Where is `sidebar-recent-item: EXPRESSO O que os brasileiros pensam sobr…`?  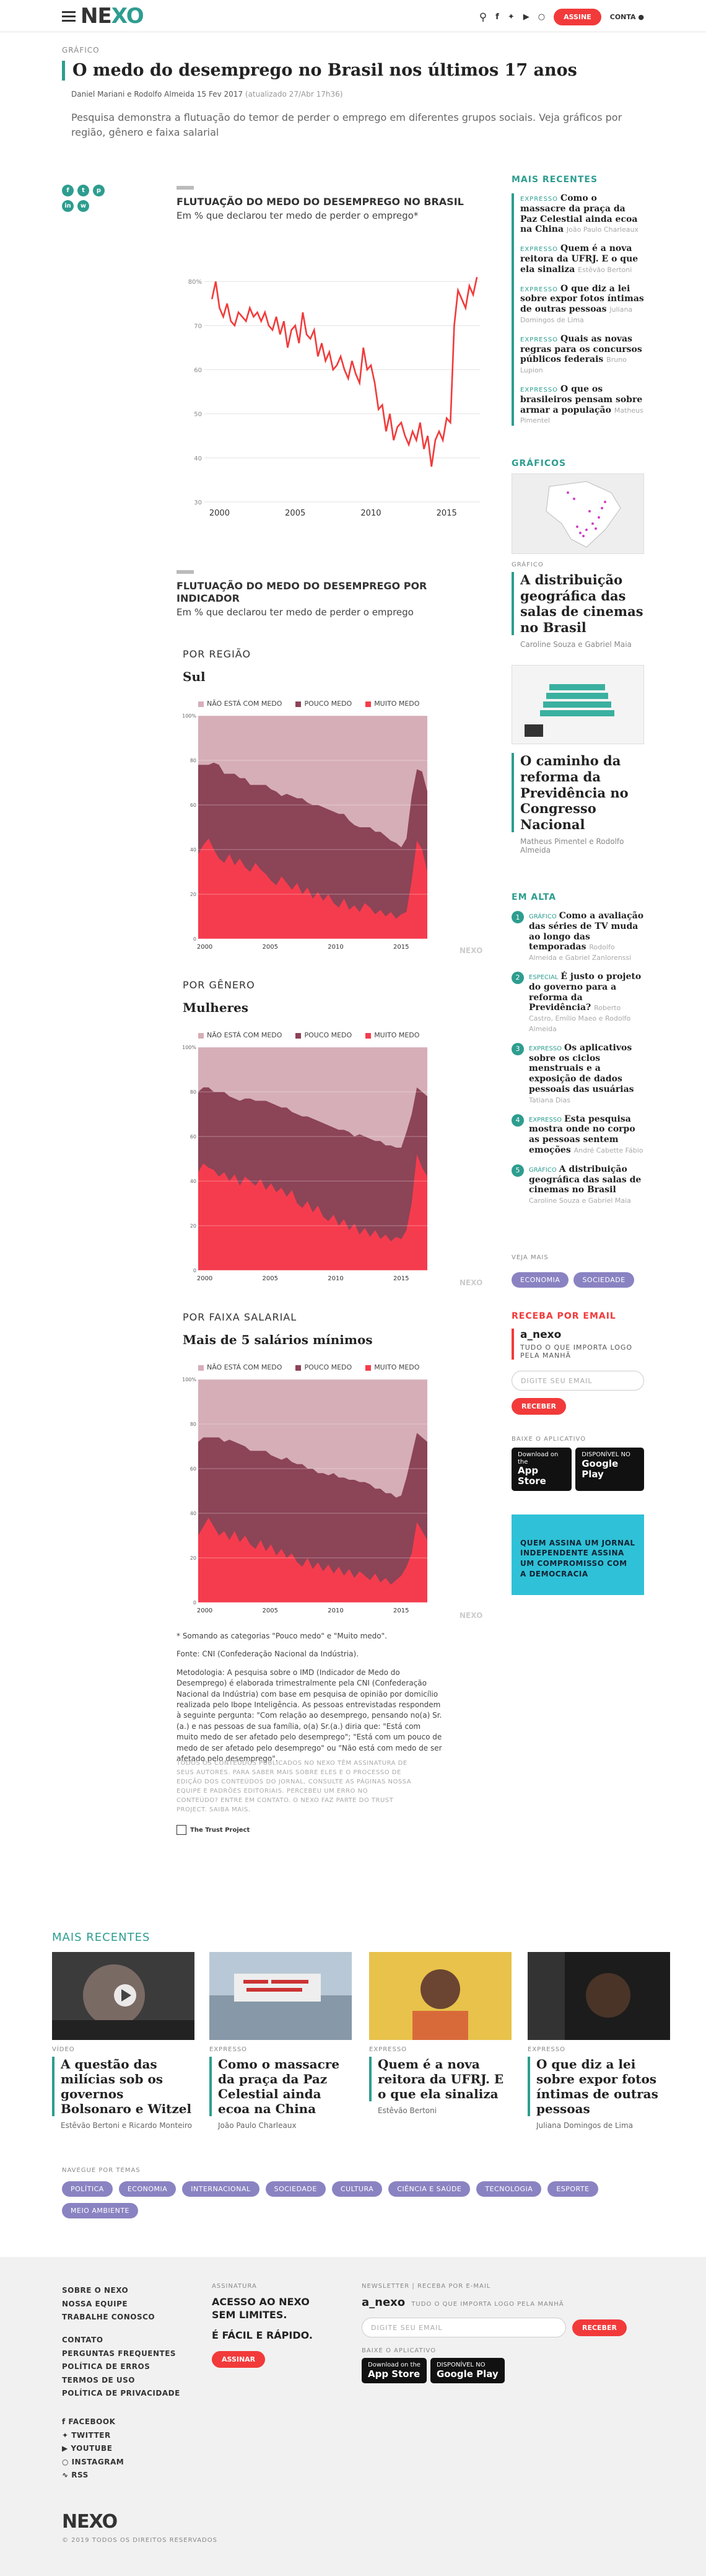 sidebar-recent-item: EXPRESSO O que os brasileiros pensam sobr… is located at coordinates (582, 405).